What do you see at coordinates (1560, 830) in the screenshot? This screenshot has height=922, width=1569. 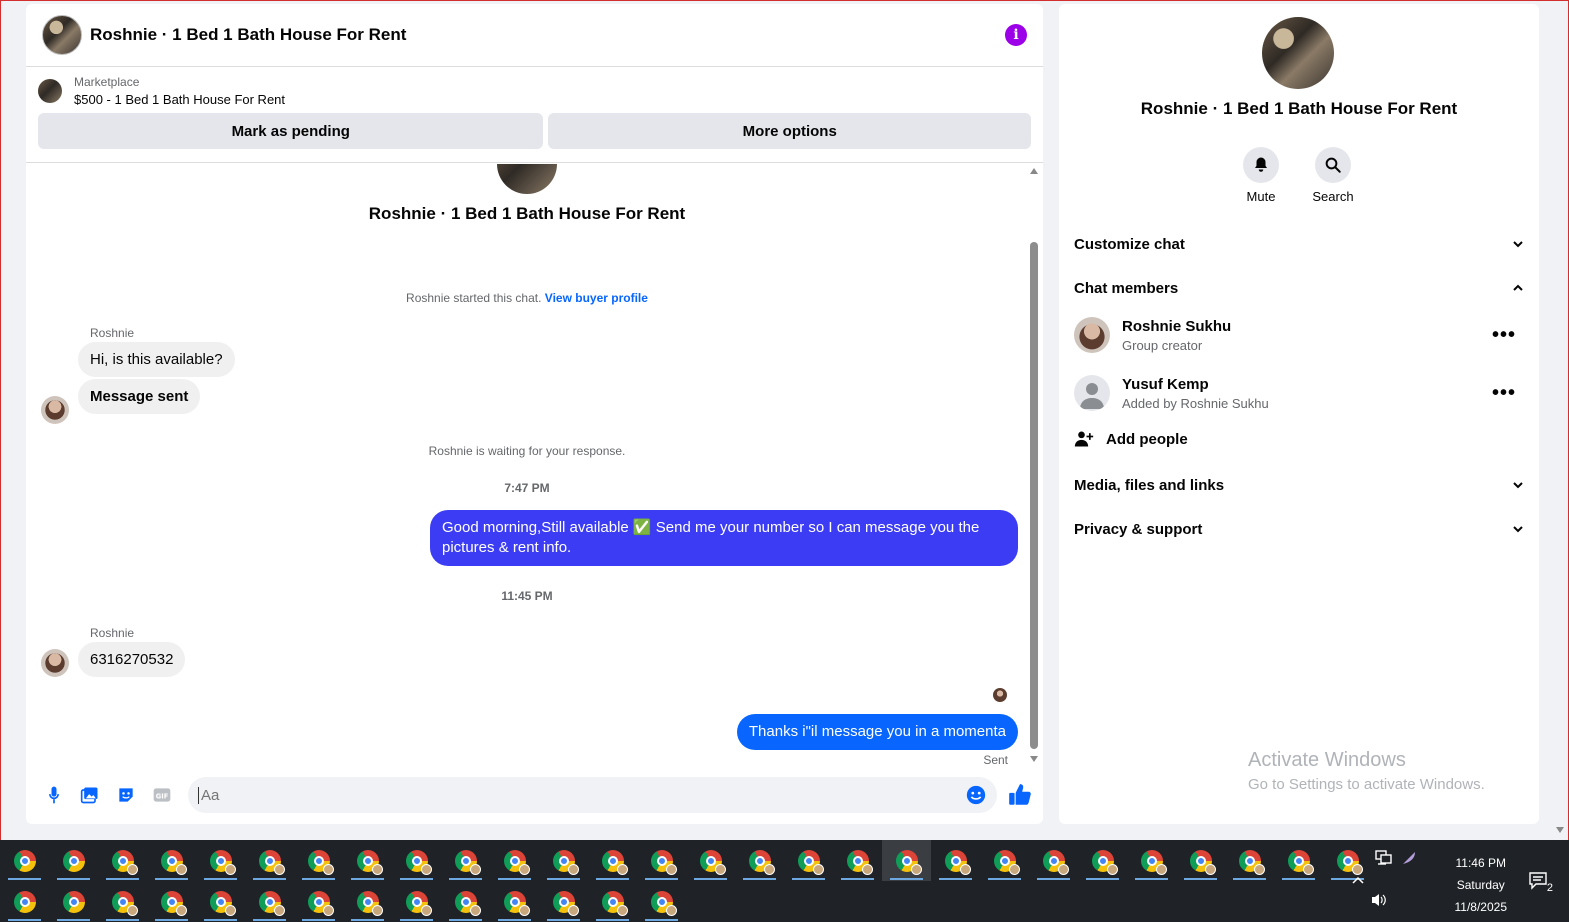 I see `page-scroll-down-arrow` at bounding box center [1560, 830].